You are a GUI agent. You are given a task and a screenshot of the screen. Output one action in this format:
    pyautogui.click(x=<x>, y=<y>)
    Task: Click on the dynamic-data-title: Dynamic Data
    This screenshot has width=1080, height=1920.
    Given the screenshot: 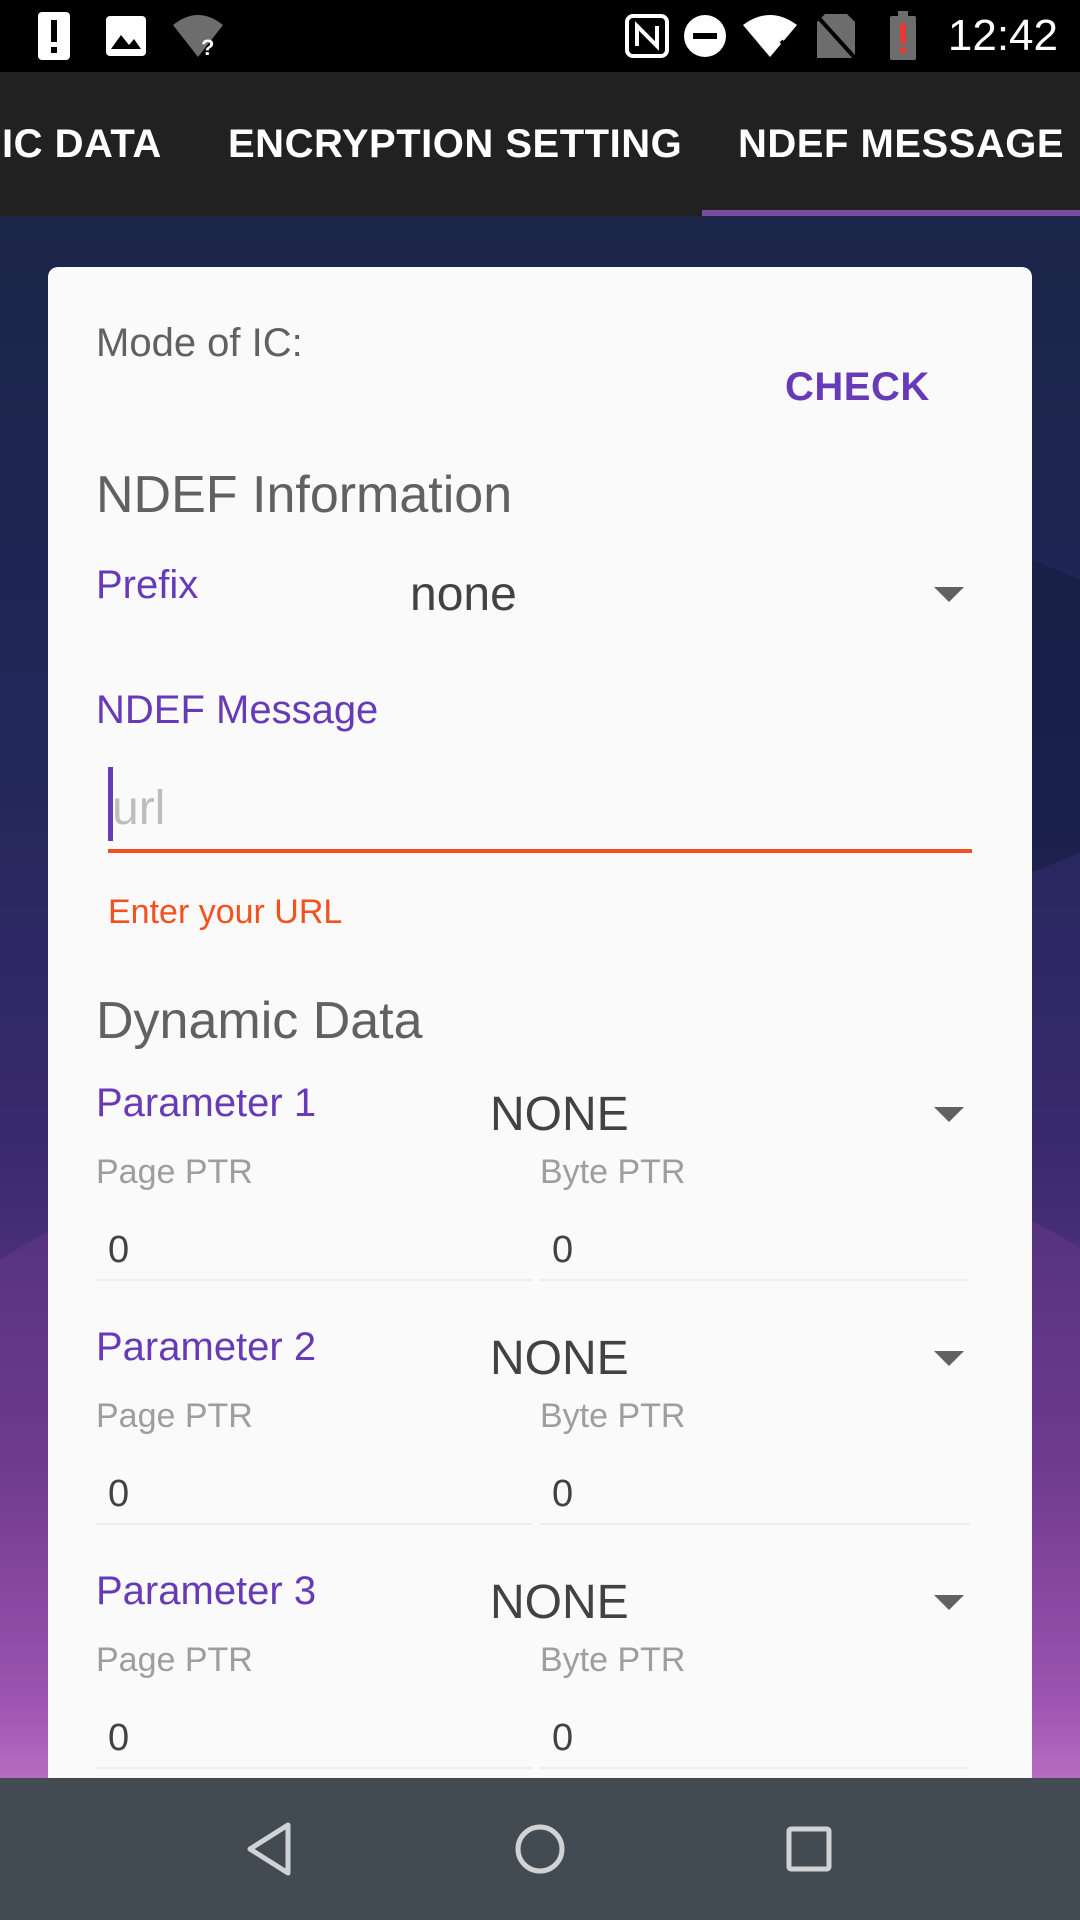 What is the action you would take?
    pyautogui.click(x=259, y=1021)
    